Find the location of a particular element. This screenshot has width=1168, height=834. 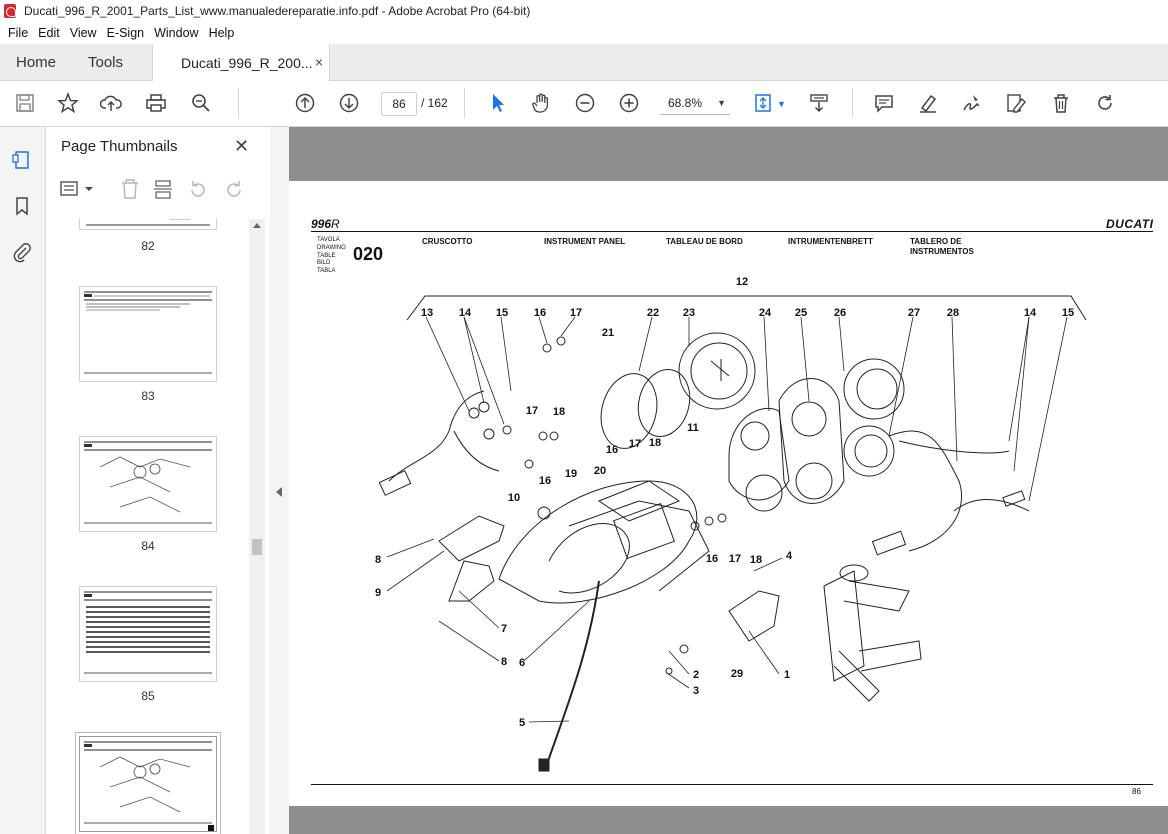

footer-rule is located at coordinates (732, 784).